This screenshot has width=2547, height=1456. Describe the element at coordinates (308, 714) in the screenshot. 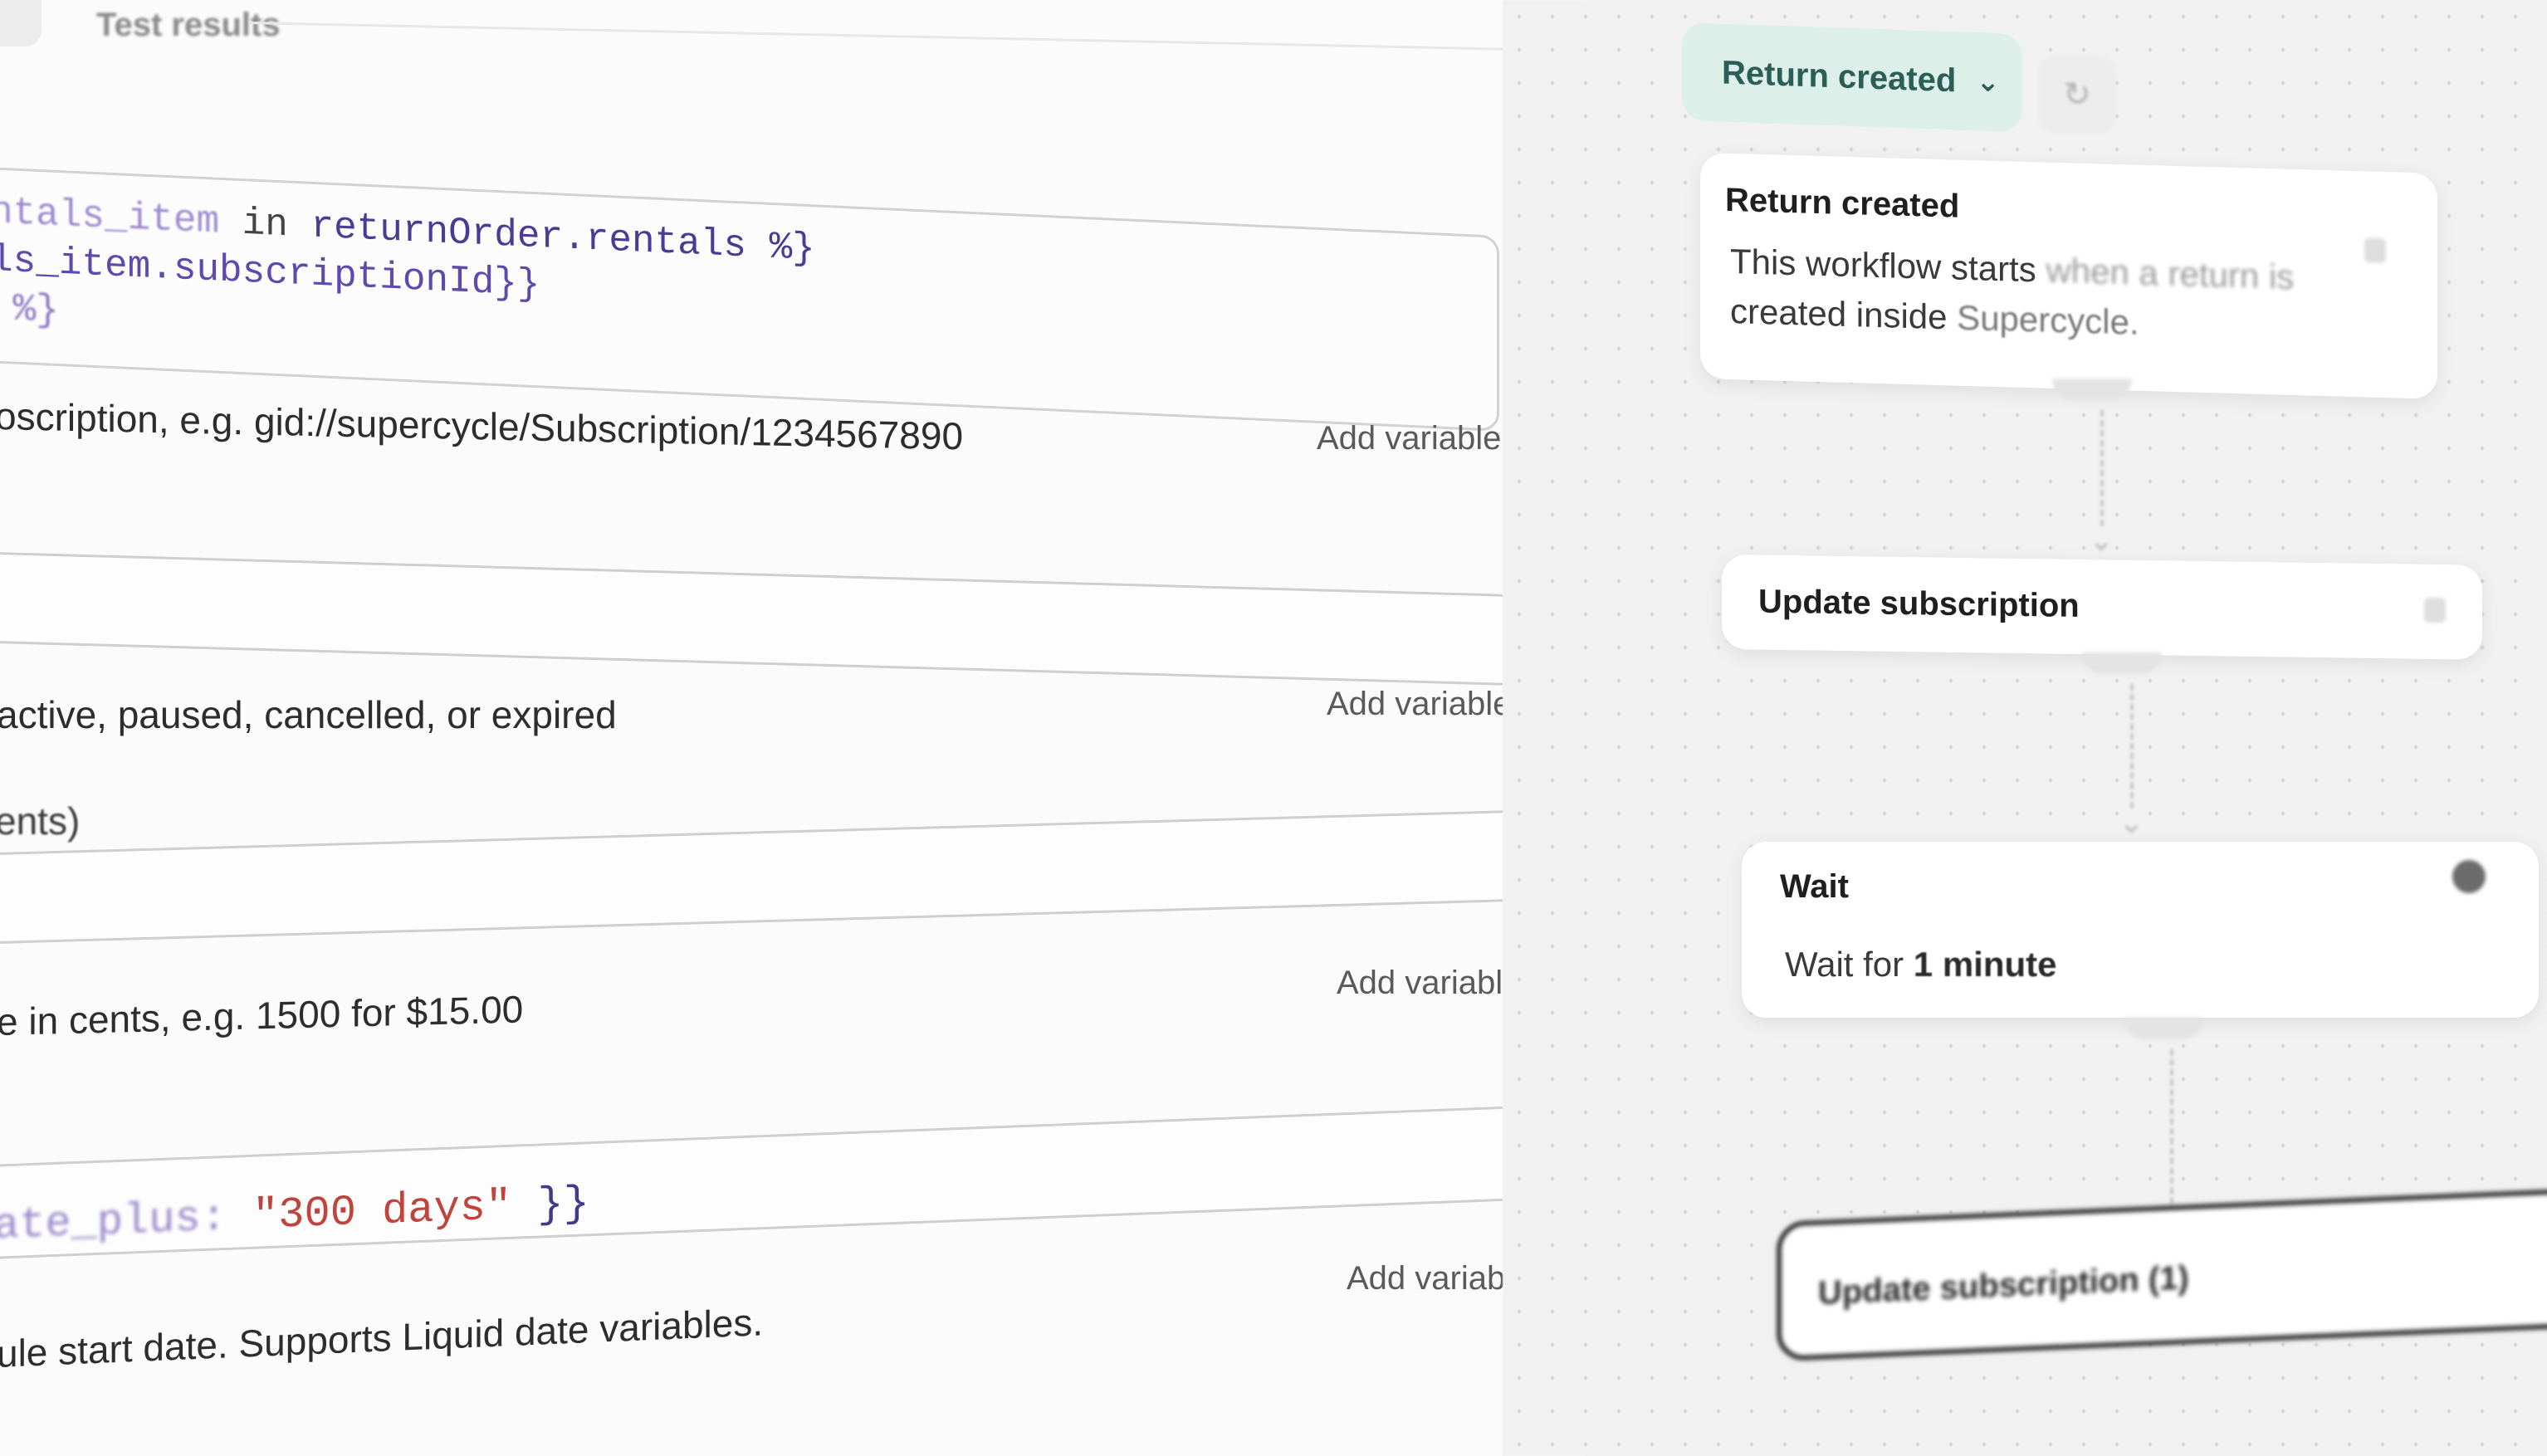

I see `field-help-status: active, paused, cancelled, or expired` at that location.